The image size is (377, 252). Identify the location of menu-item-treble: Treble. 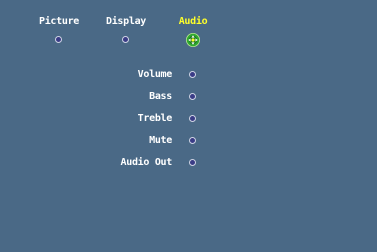
(188, 120).